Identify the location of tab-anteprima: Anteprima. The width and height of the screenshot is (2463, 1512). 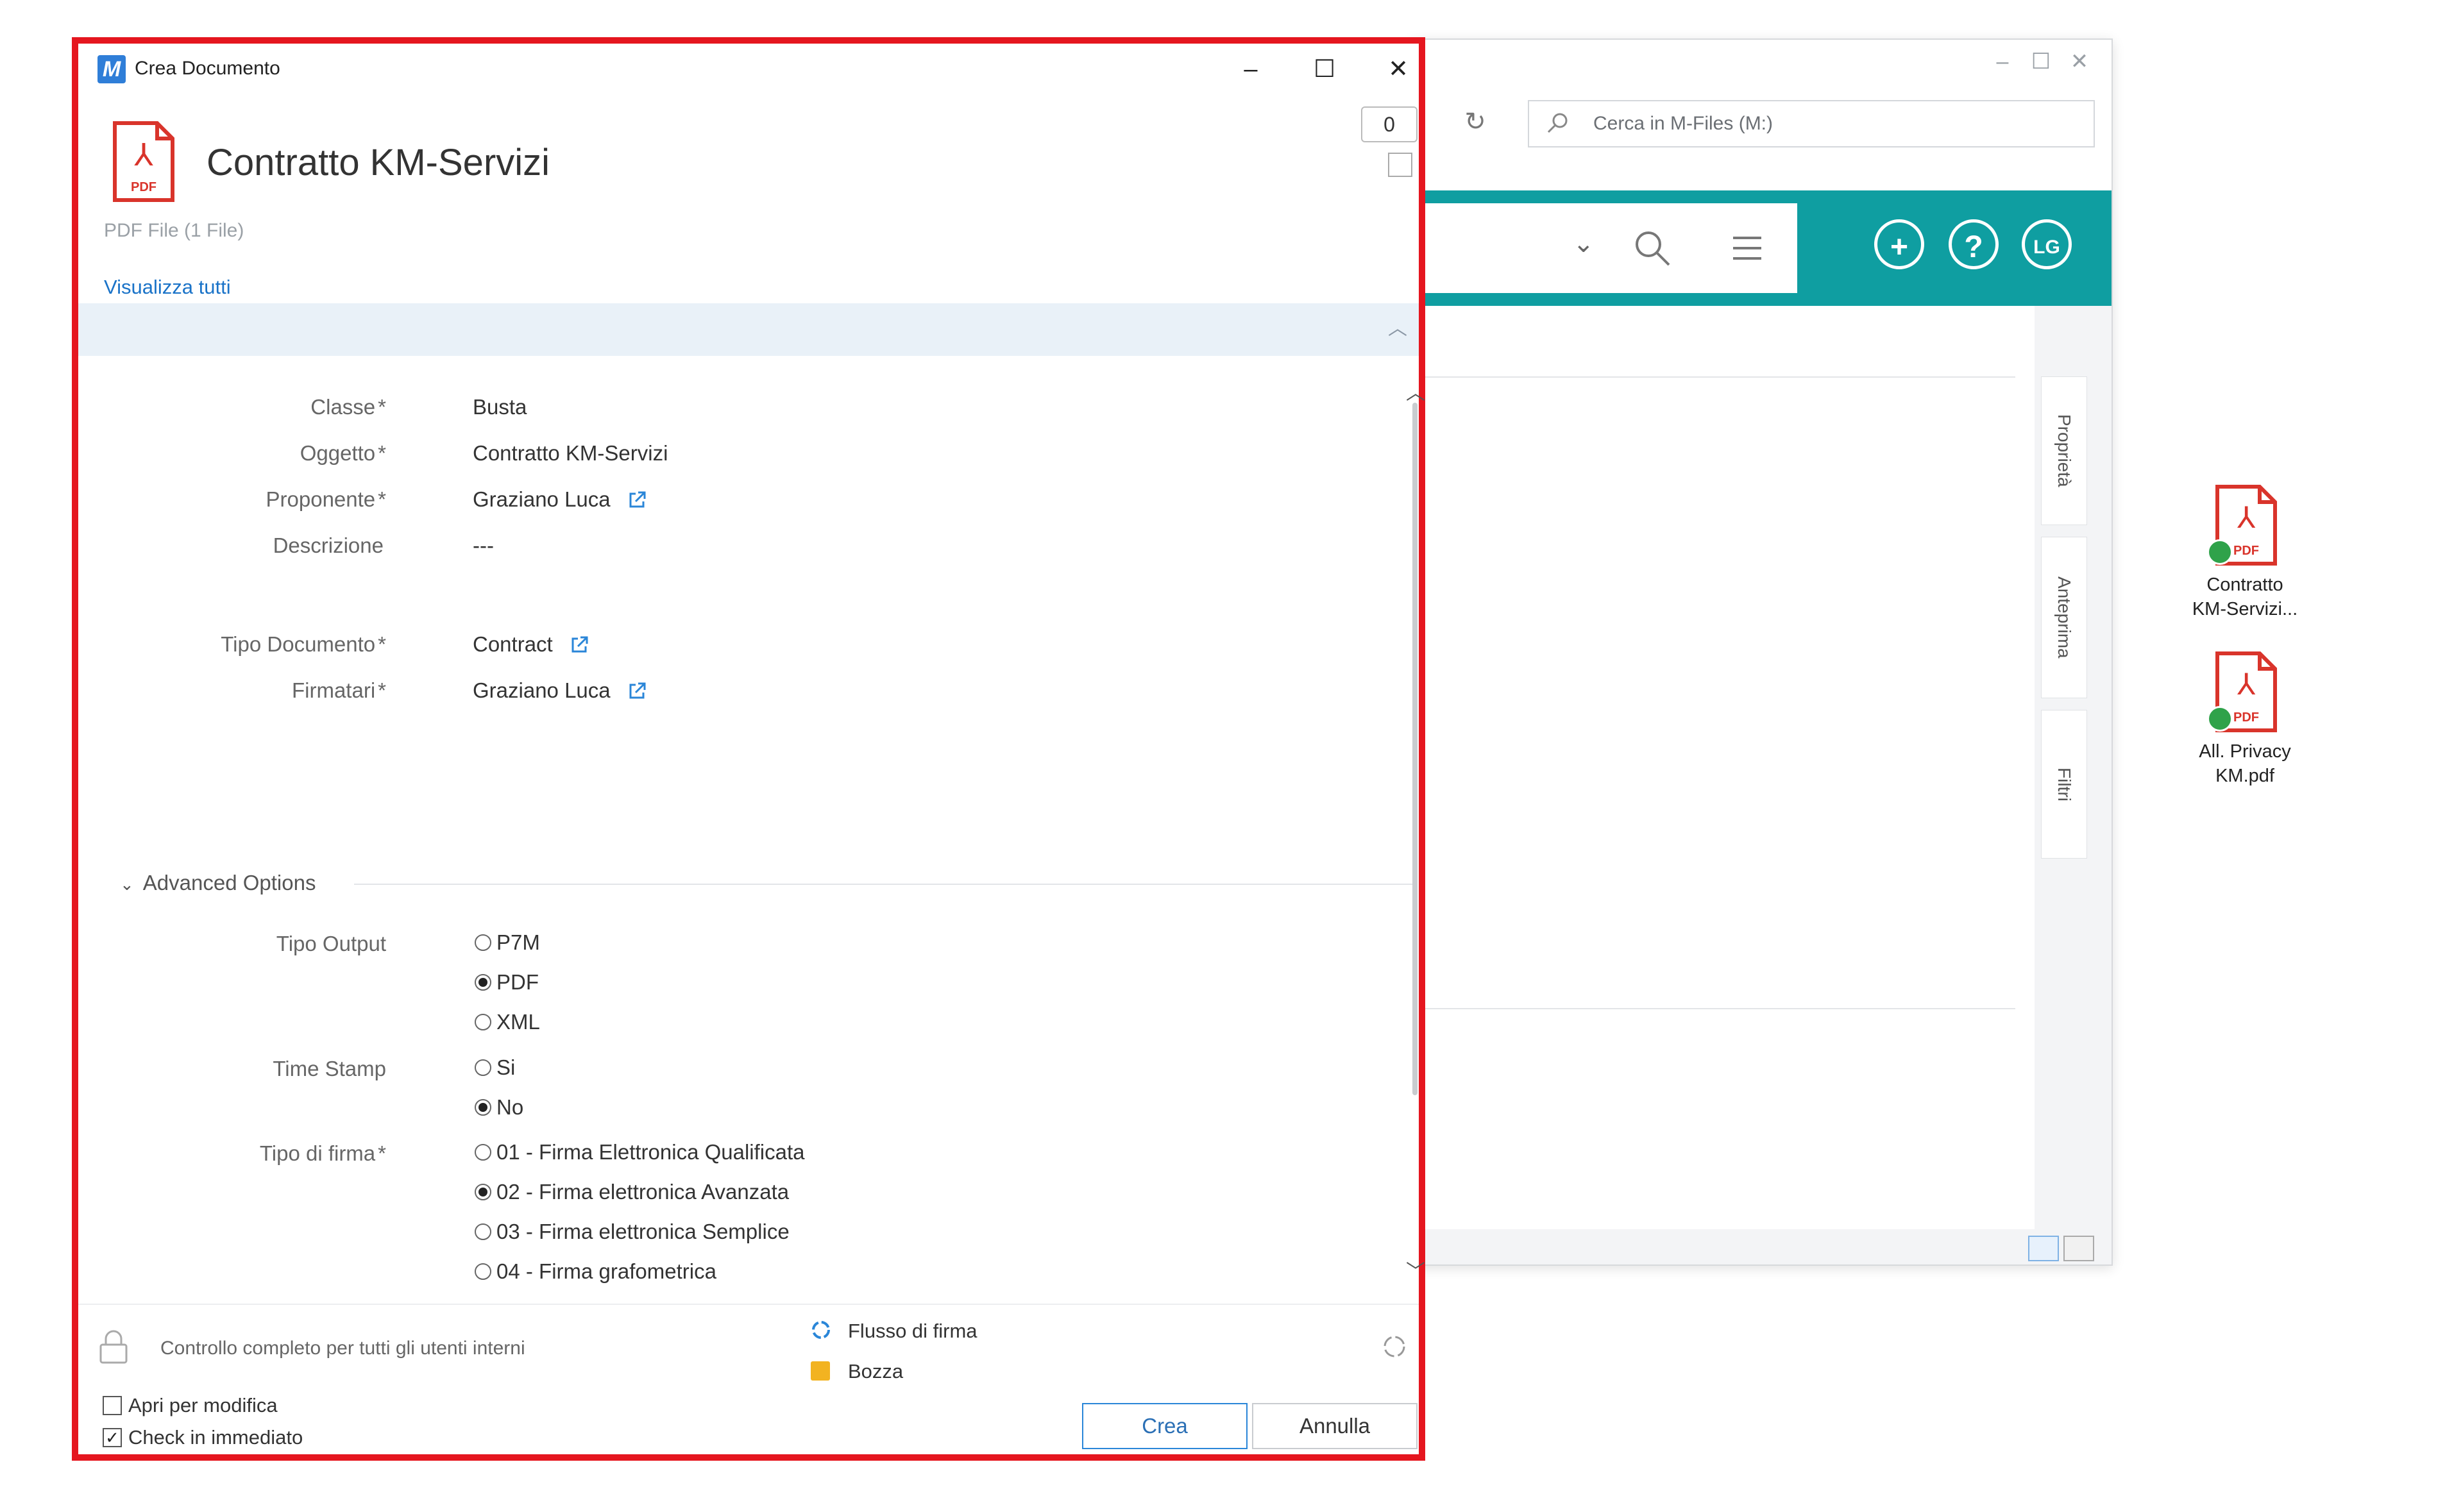
(2064, 617).